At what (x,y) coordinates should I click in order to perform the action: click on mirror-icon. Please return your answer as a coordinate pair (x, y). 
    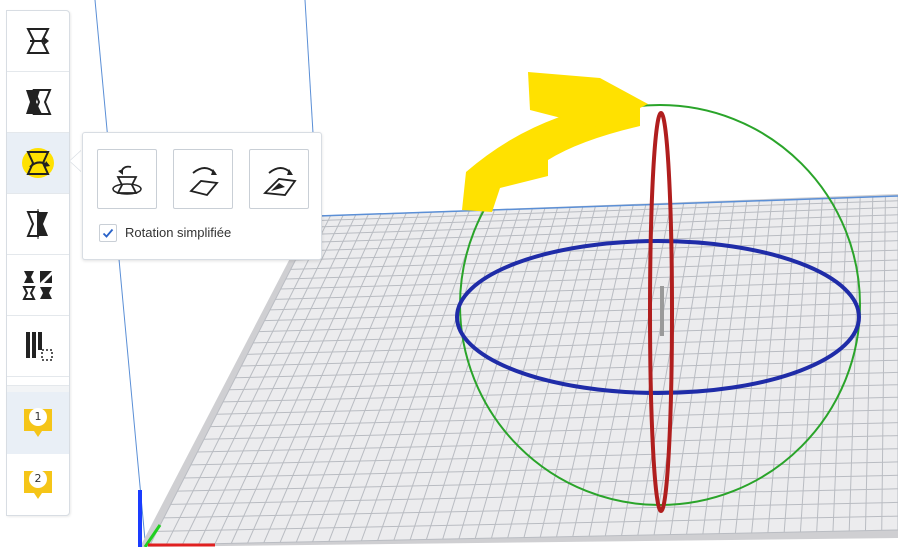
    Looking at the image, I should click on (37, 224).